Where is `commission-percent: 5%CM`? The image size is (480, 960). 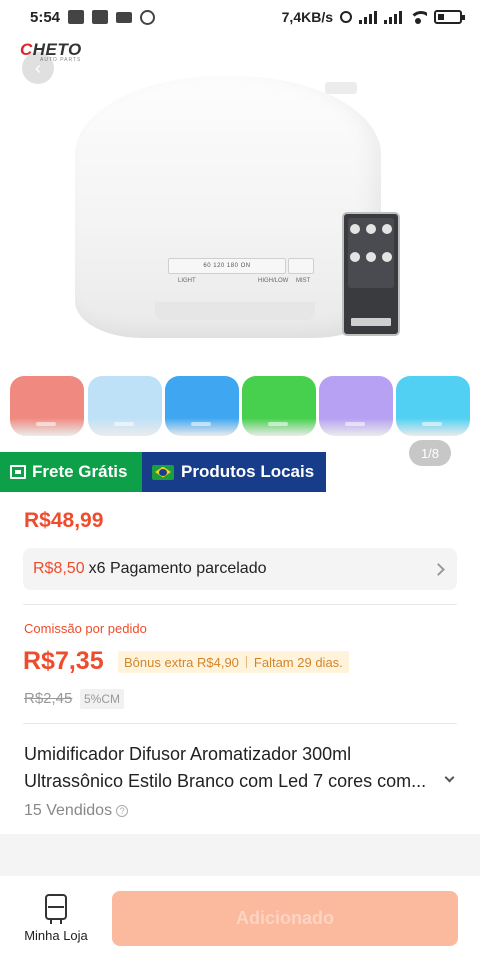
commission-percent: 5%CM is located at coordinates (102, 699).